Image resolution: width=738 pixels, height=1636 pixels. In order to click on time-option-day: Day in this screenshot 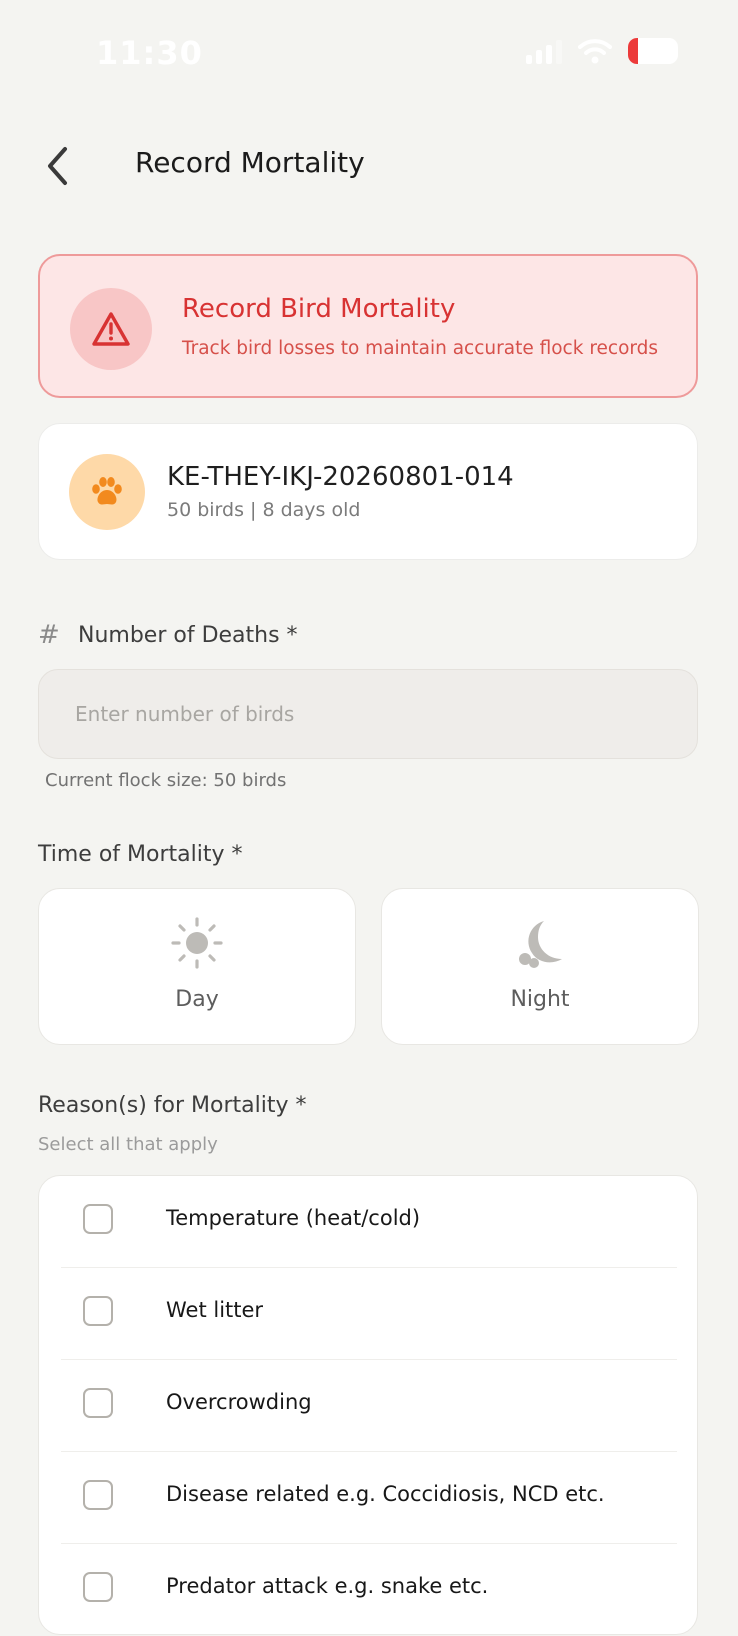, I will do `click(197, 966)`.